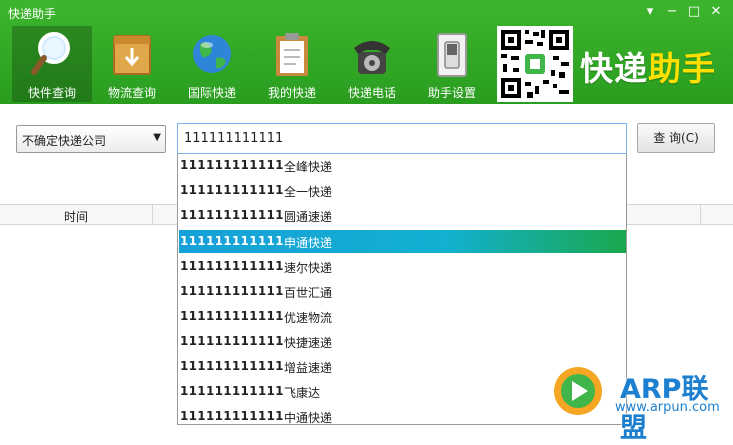 The width and height of the screenshot is (733, 445). Describe the element at coordinates (700, 214) in the screenshot. I see `column-divider` at that location.